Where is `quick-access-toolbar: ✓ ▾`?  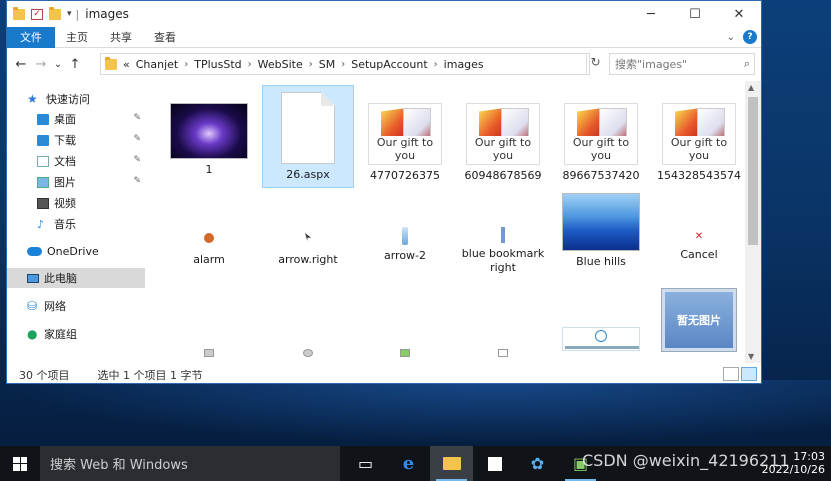 quick-access-toolbar: ✓ ▾ is located at coordinates (39, 13).